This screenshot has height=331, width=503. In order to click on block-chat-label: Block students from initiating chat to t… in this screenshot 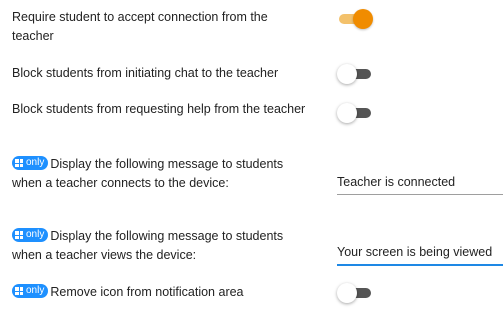, I will do `click(145, 73)`.